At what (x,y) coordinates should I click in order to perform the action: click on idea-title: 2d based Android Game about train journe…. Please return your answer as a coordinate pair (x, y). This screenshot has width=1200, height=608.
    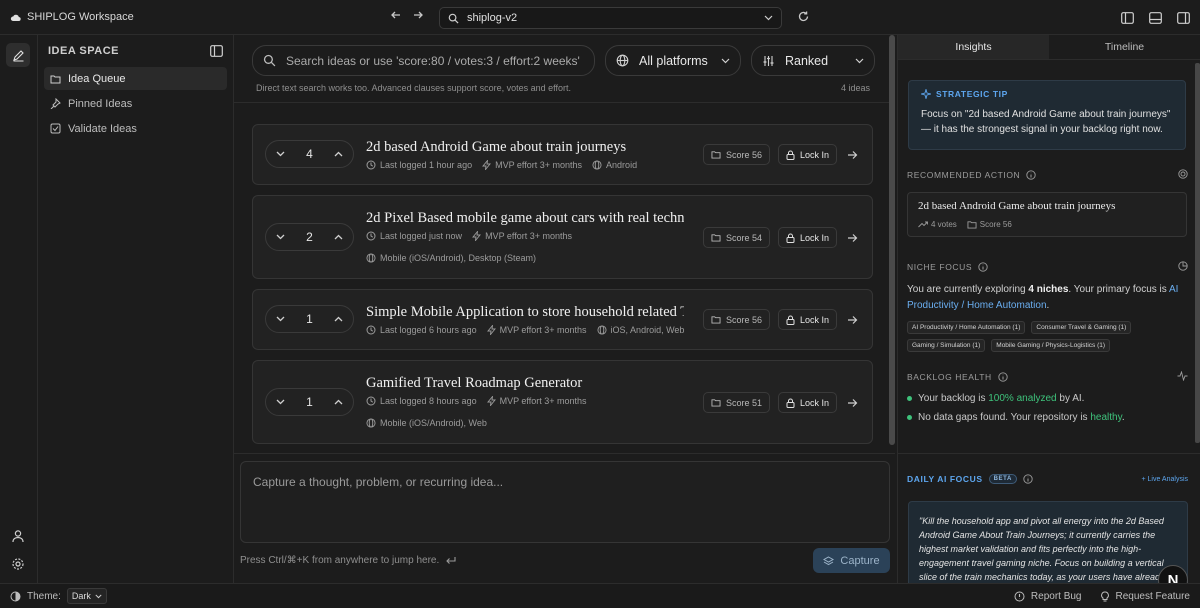
    Looking at the image, I should click on (525, 147).